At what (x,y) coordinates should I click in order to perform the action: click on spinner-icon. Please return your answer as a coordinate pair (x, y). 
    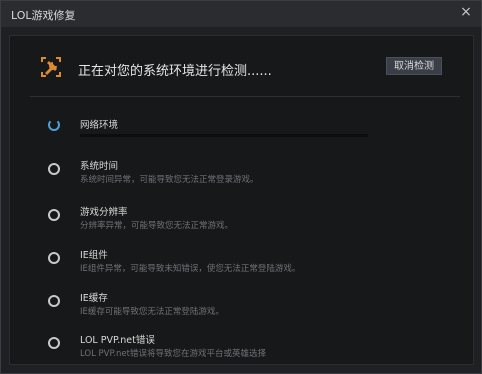
    Looking at the image, I should click on (54, 125).